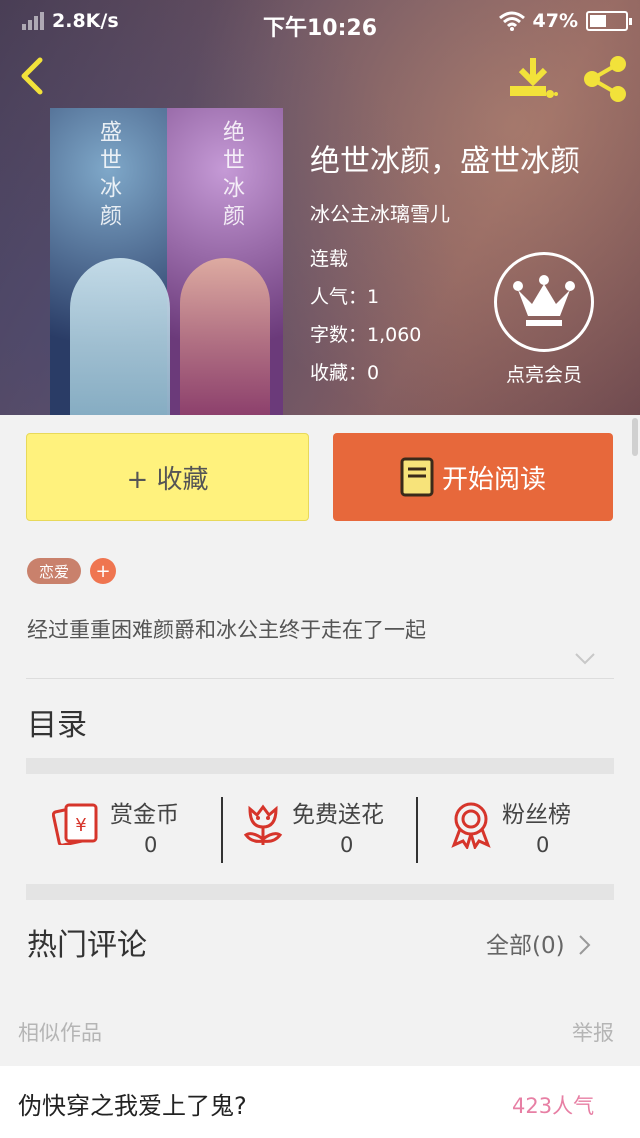 This screenshot has height=1138, width=640. I want to click on download-icon, so click(533, 78).